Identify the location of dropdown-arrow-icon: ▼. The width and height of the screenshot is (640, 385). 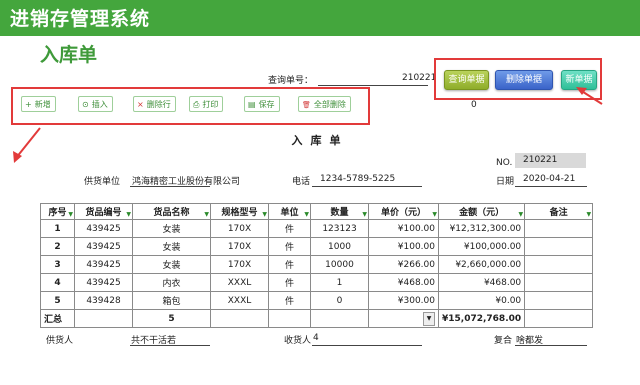
(429, 319).